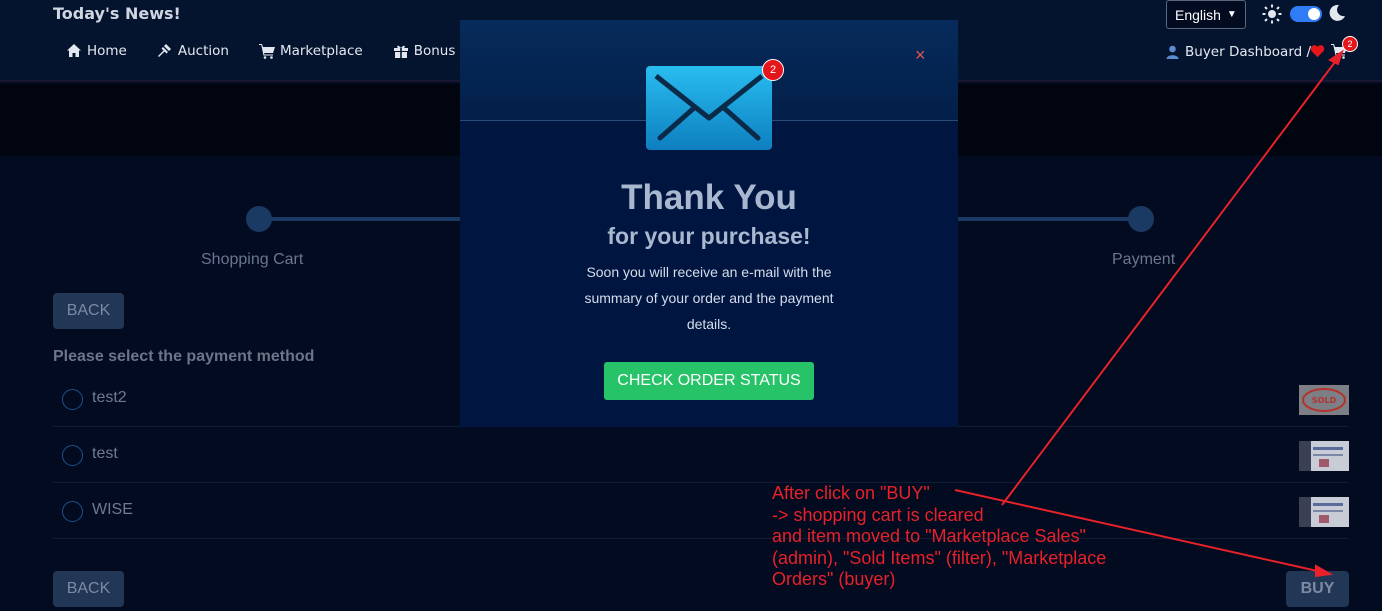  Describe the element at coordinates (321, 51) in the screenshot. I see `nav-marketplace-label: Marketplace` at that location.